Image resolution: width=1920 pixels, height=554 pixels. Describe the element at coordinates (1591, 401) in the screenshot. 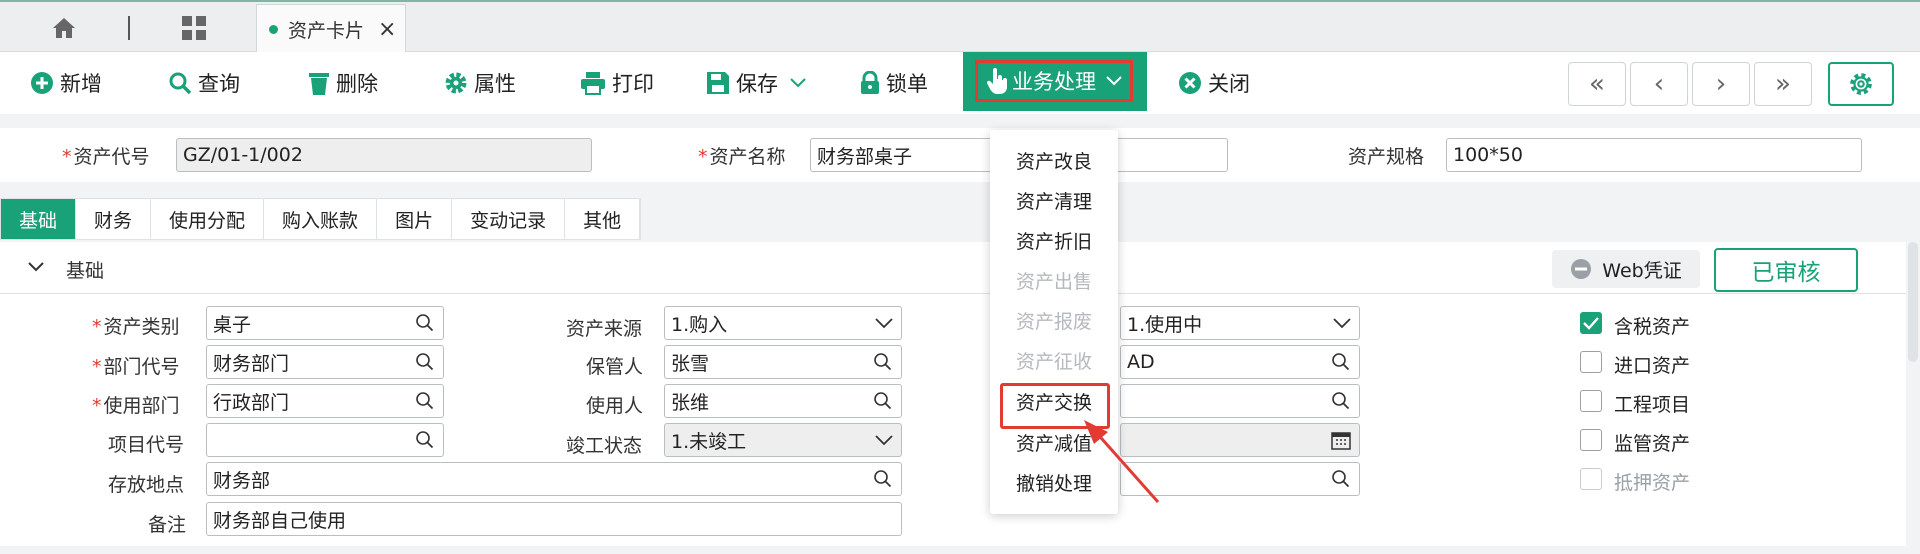

I see `engineering-checkbox` at that location.